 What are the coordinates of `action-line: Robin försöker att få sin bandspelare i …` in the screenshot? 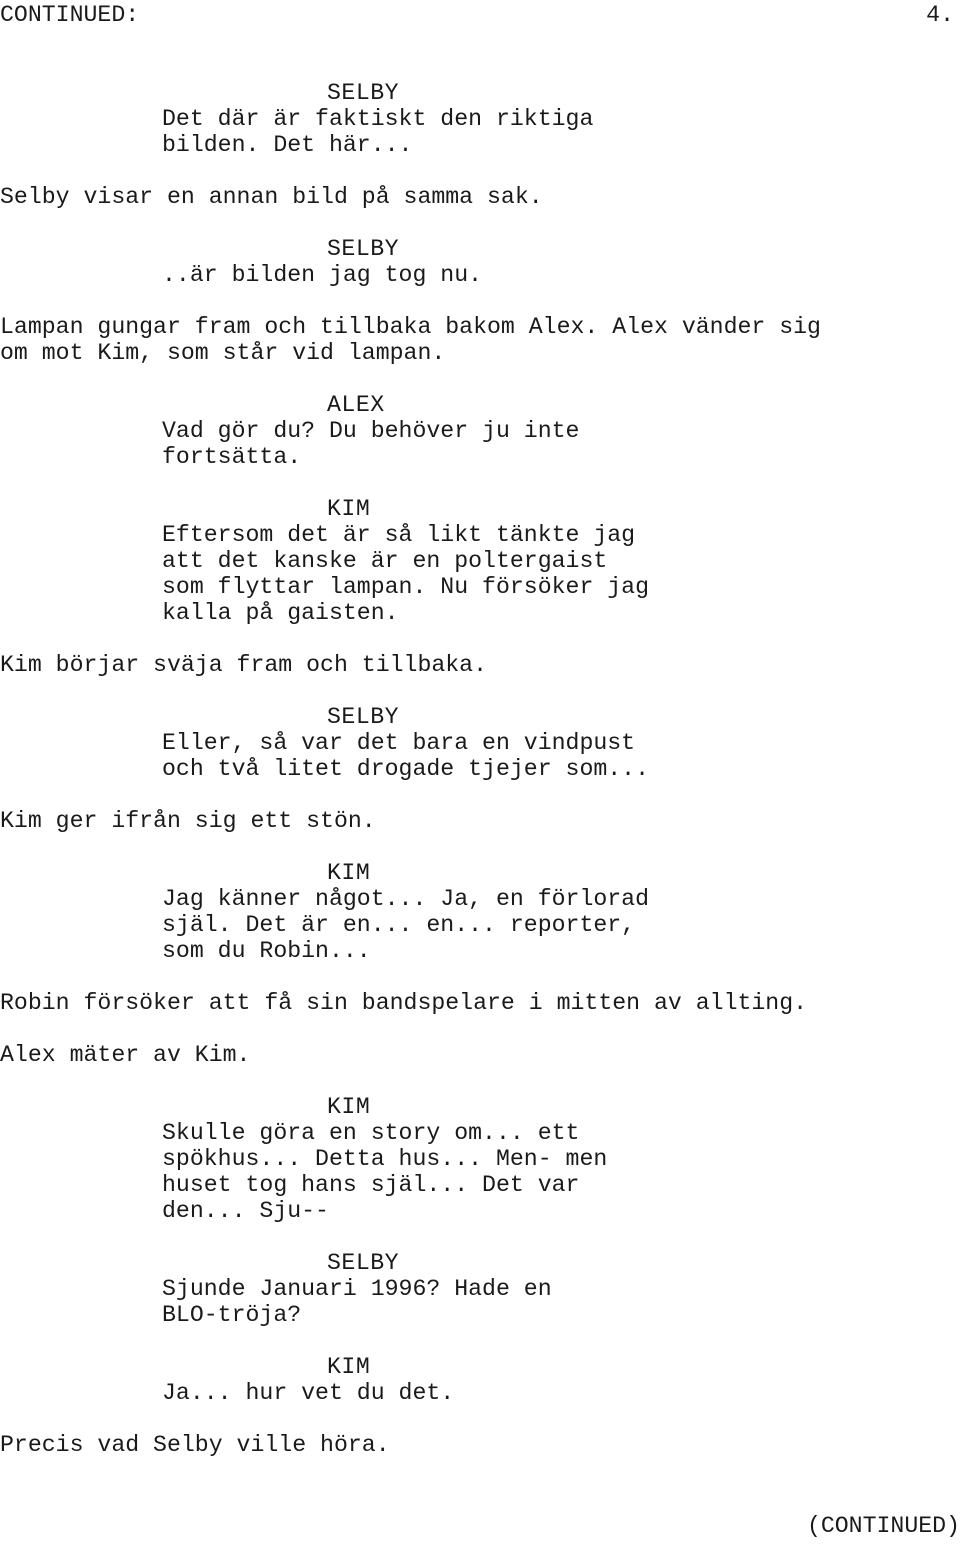 It's located at (404, 1003).